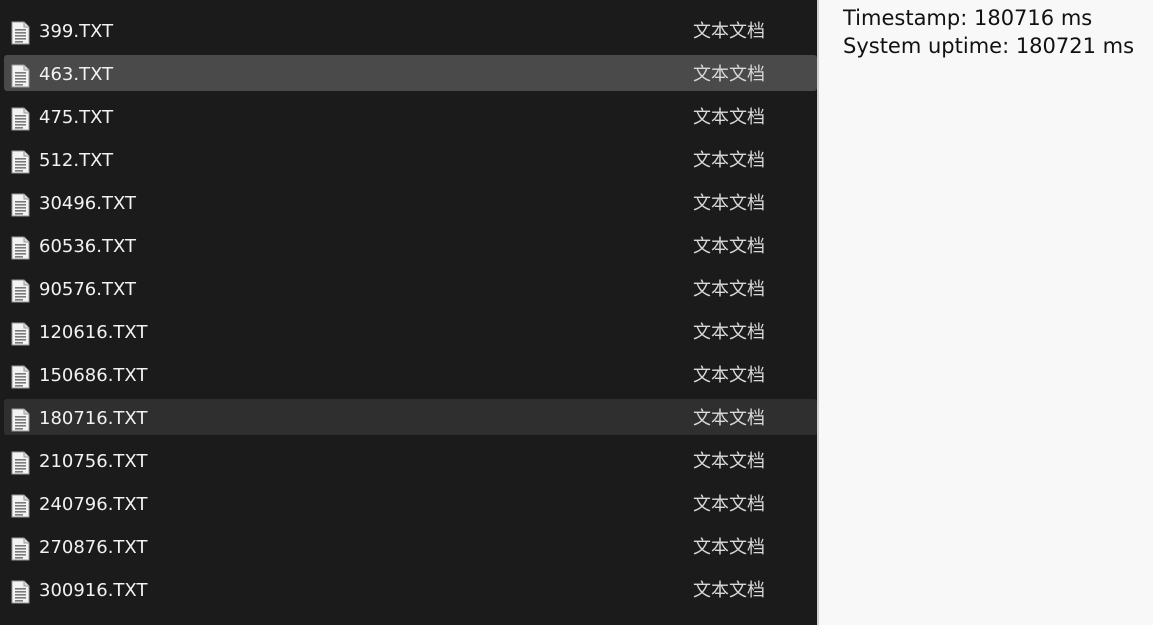 The height and width of the screenshot is (625, 1153). Describe the element at coordinates (408, 505) in the screenshot. I see `file-row-240796: 240796.TXT 文本文档` at that location.